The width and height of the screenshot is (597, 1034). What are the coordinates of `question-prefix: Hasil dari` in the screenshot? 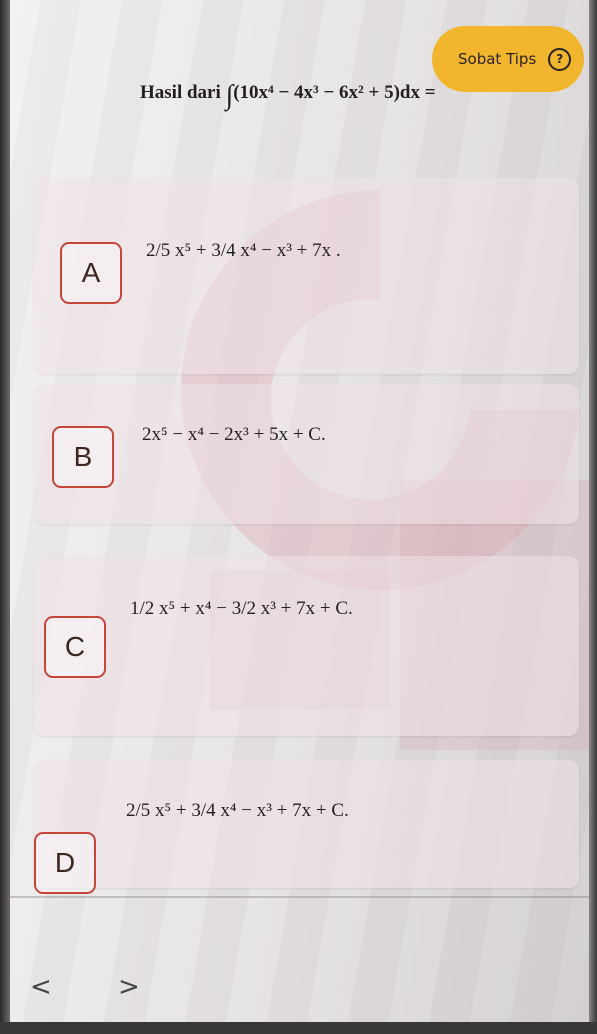 It's located at (180, 92).